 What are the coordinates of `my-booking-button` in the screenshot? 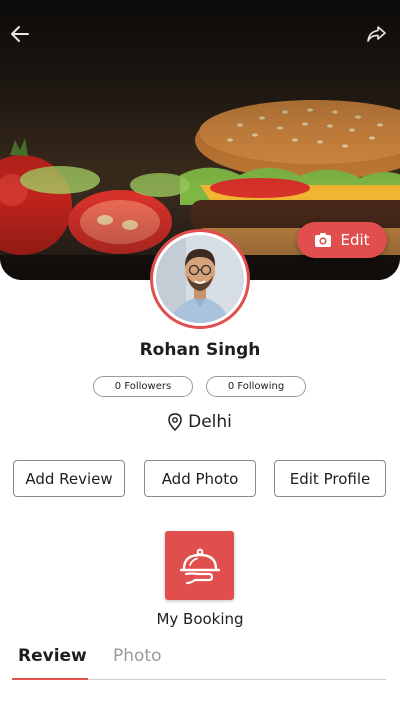 It's located at (199, 565).